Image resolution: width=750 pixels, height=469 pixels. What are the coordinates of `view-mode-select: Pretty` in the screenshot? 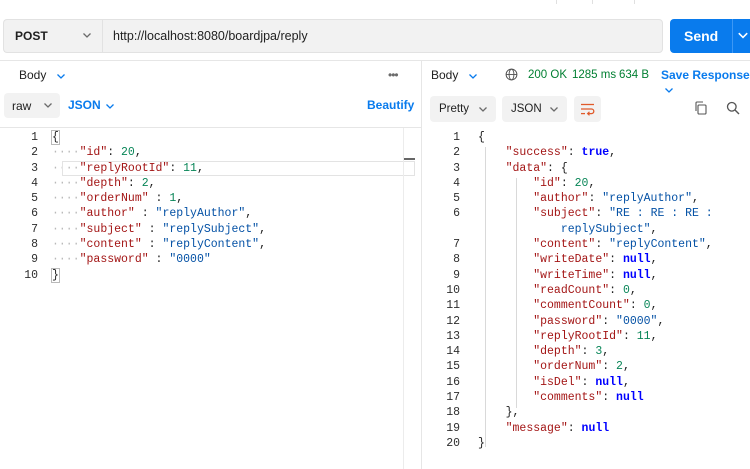 It's located at (463, 109).